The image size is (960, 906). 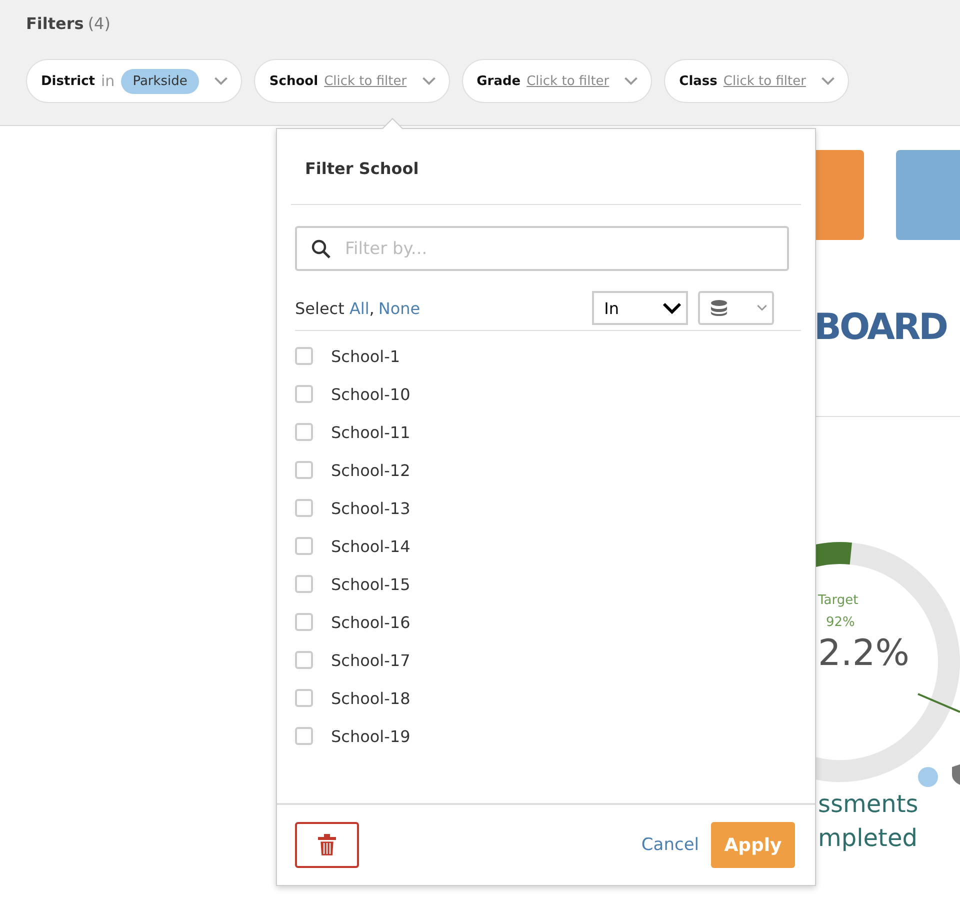 I want to click on filter-icon, so click(x=928, y=777).